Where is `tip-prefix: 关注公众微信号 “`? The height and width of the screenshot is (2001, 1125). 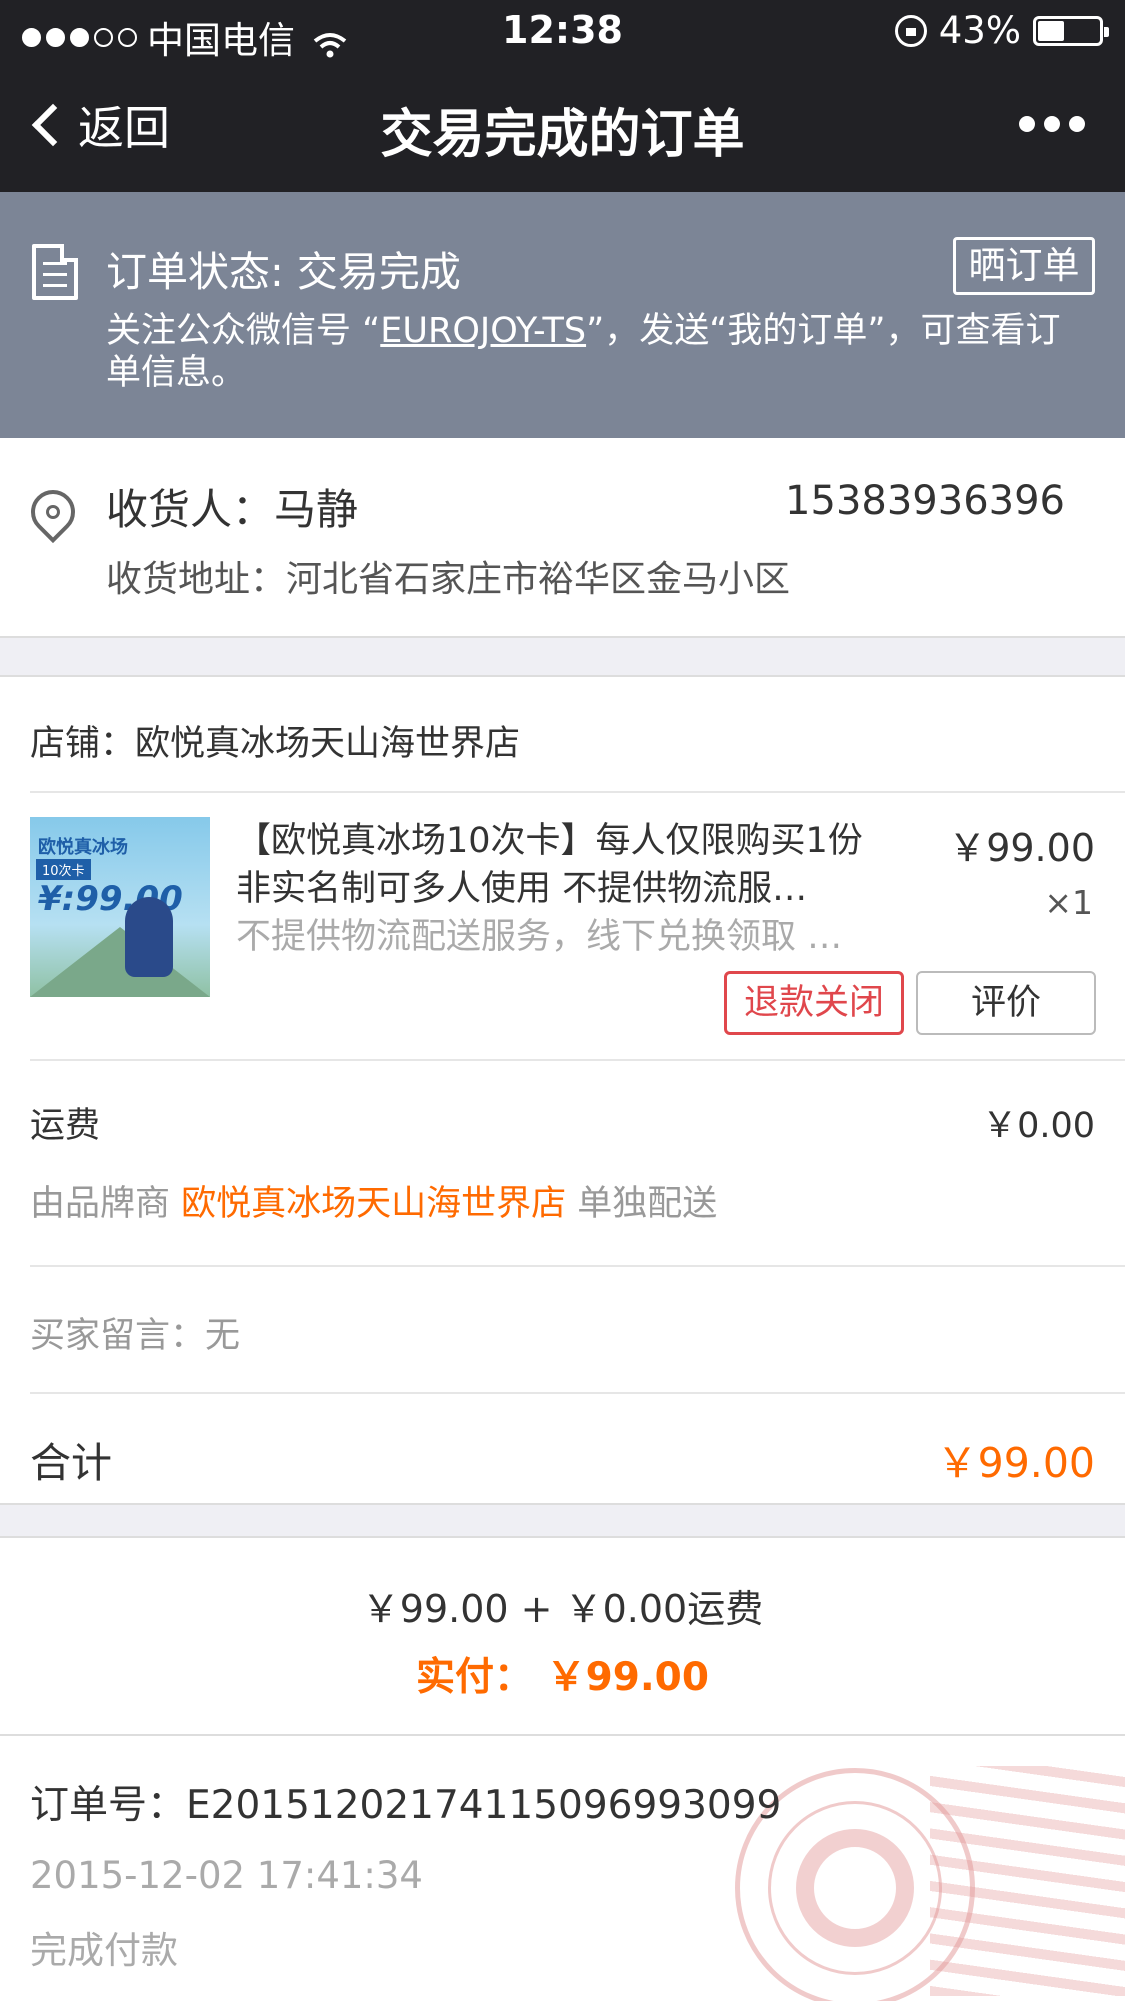
tip-prefix: 关注公众微信号 “ is located at coordinates (243, 331).